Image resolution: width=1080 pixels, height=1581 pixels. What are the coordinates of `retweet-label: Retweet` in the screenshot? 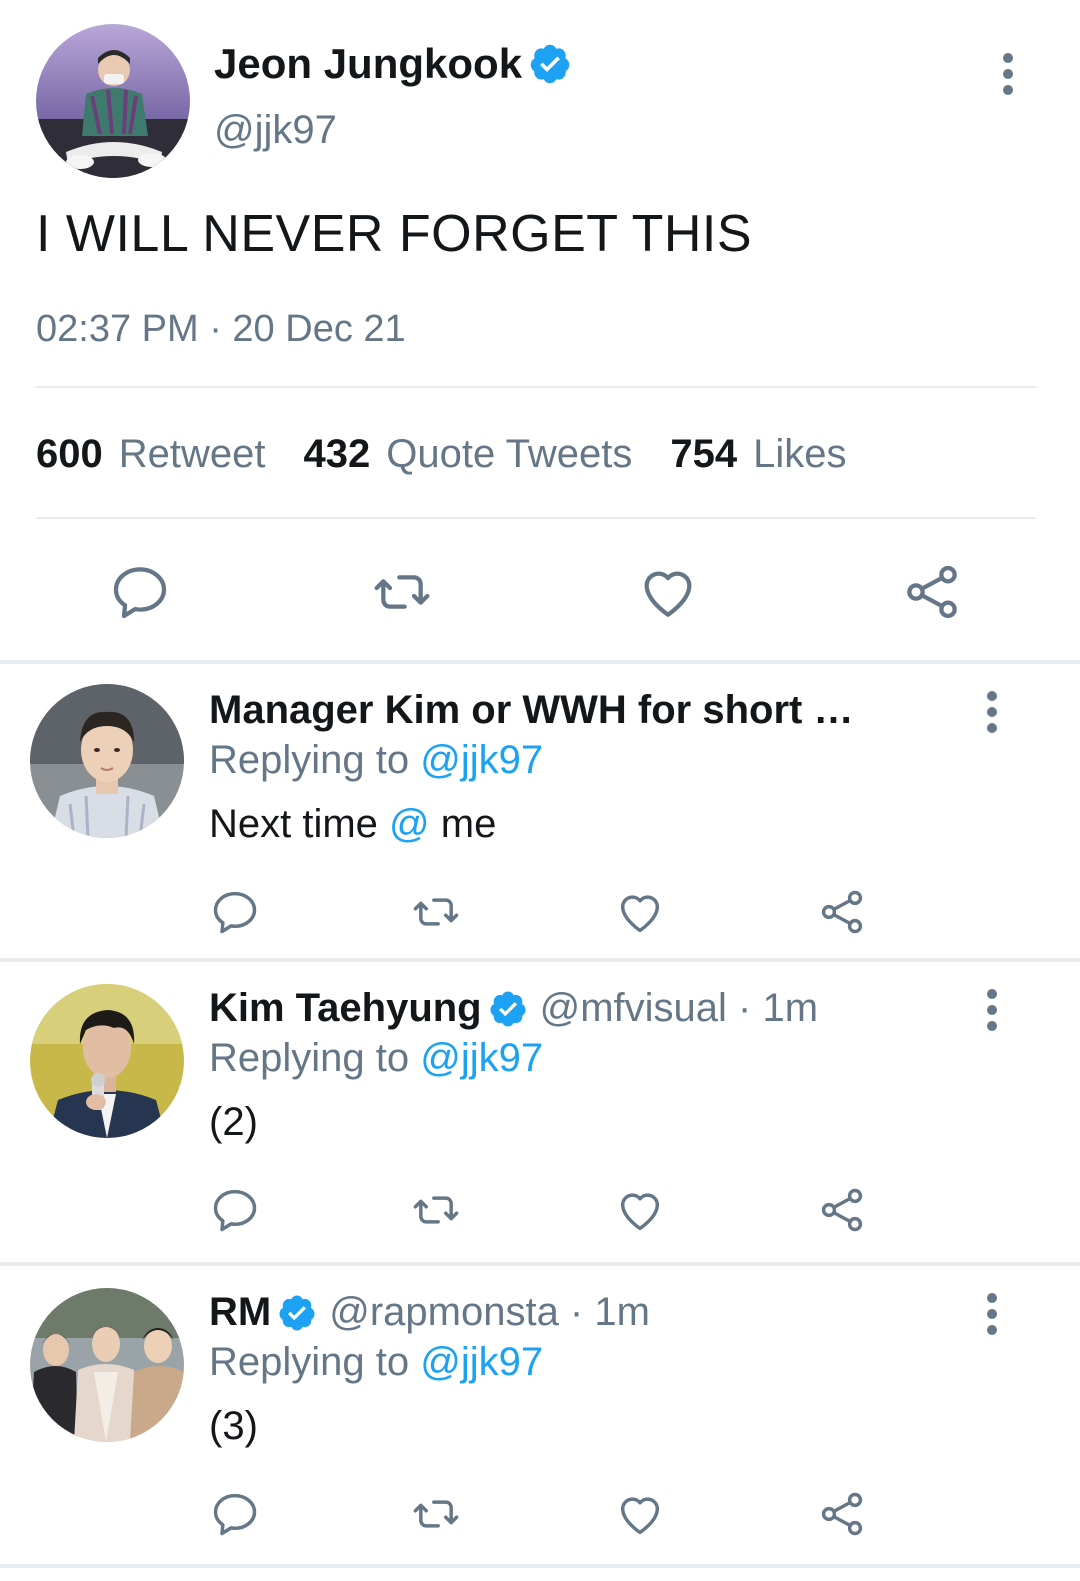 It's located at (192, 454).